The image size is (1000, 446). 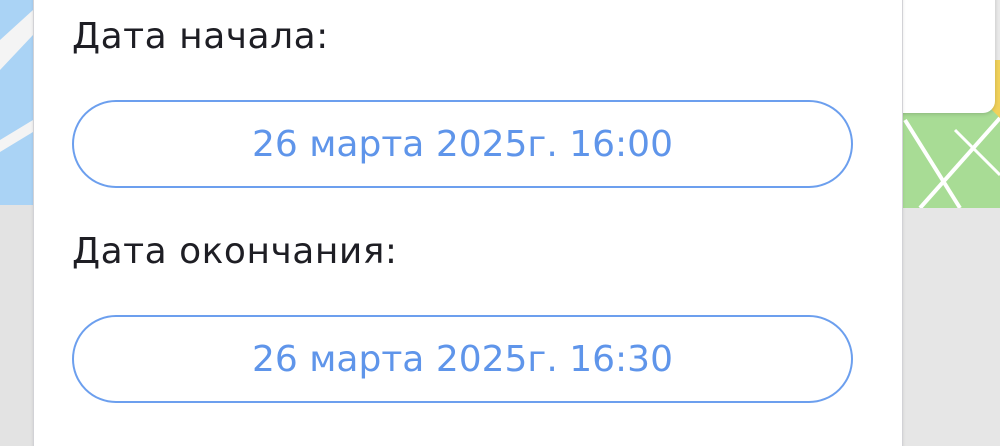 I want to click on end-date-value: 26 марта 2025г. 16:30, so click(x=462, y=359).